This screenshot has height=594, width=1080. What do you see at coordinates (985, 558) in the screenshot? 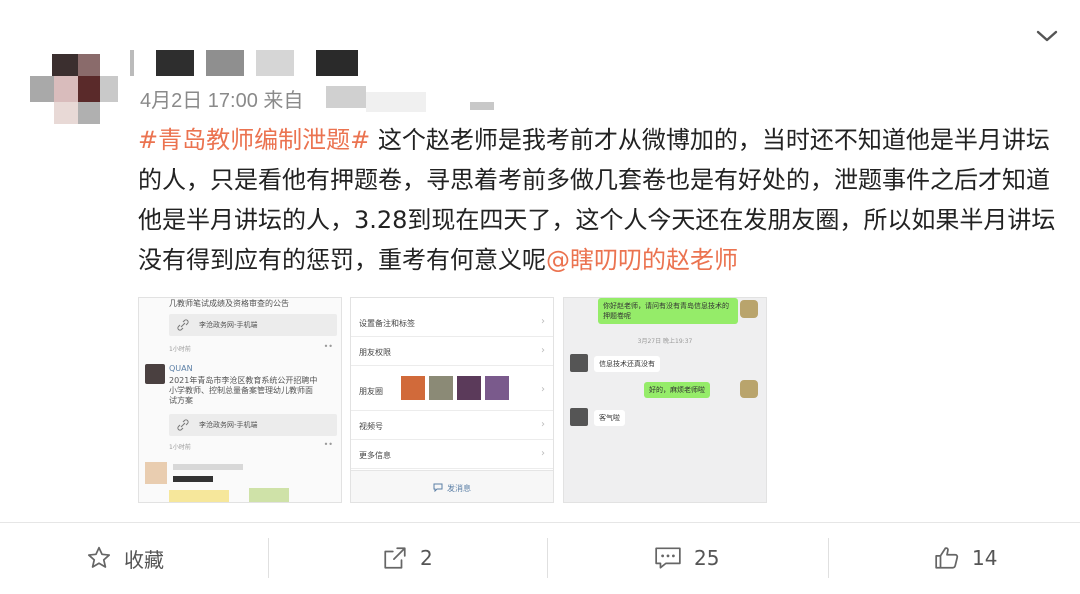
I see `like-count: 14` at bounding box center [985, 558].